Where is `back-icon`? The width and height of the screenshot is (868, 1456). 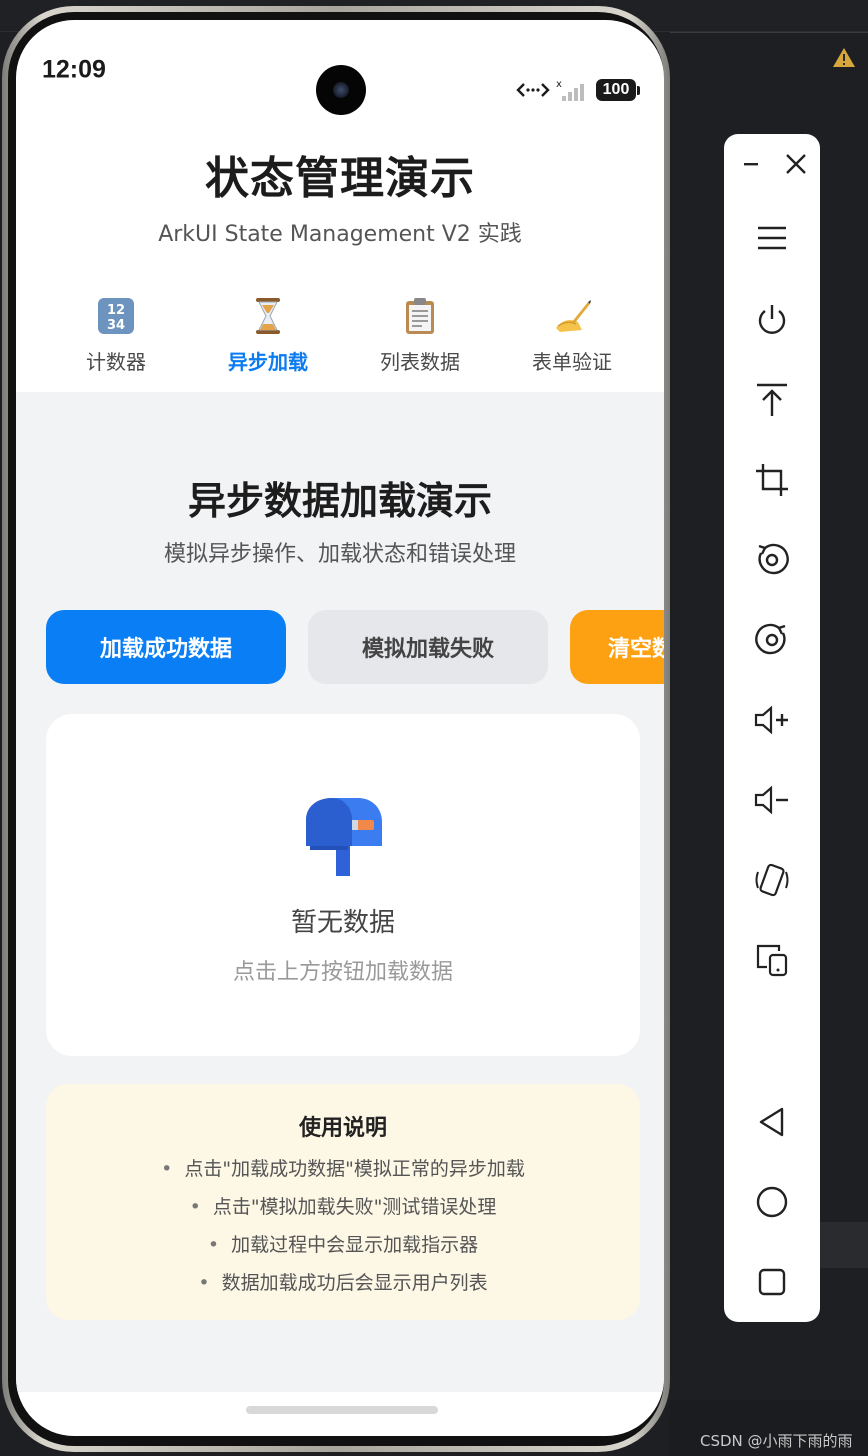
back-icon is located at coordinates (771, 1122).